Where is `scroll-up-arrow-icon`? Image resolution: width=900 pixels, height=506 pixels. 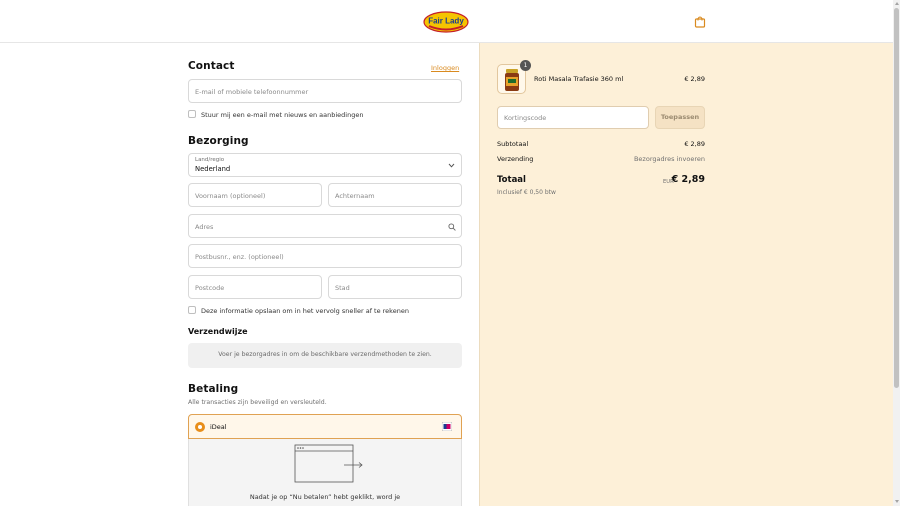 scroll-up-arrow-icon is located at coordinates (897, 3).